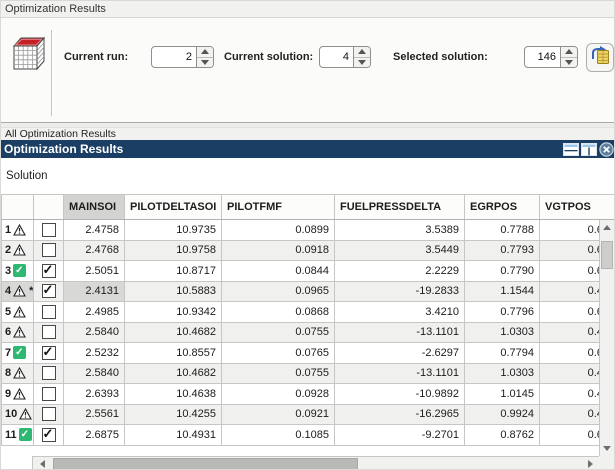 The image size is (615, 470). Describe the element at coordinates (17, 414) in the screenshot. I see `row-number-cell: 10` at that location.